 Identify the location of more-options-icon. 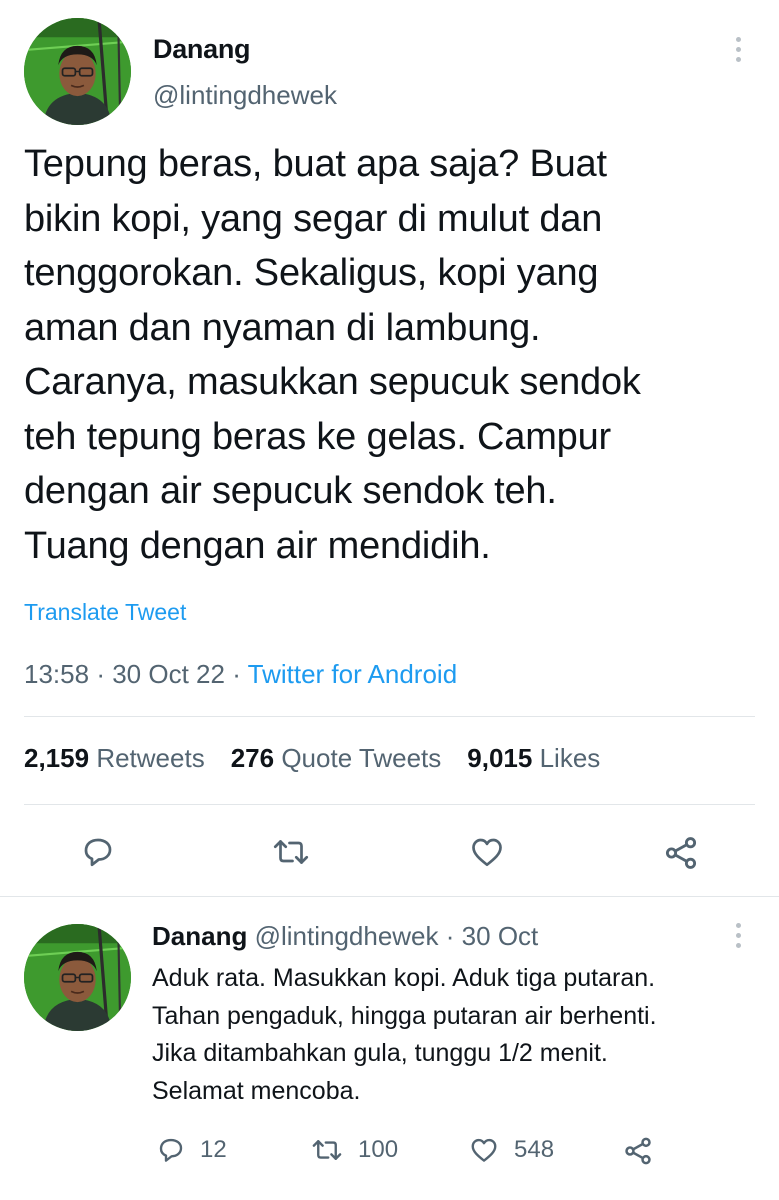
(738, 49).